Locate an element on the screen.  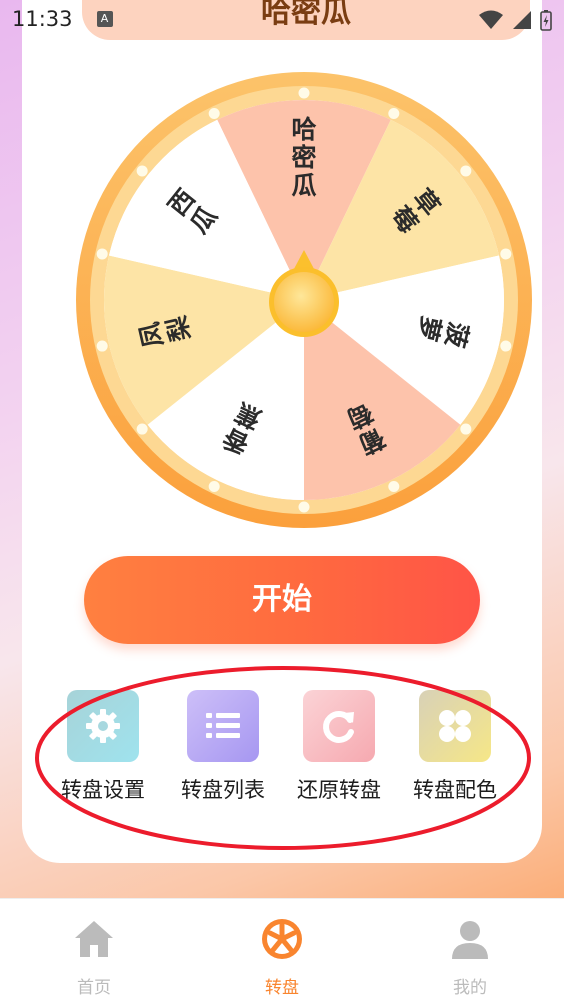
home-icon is located at coordinates (94, 939).